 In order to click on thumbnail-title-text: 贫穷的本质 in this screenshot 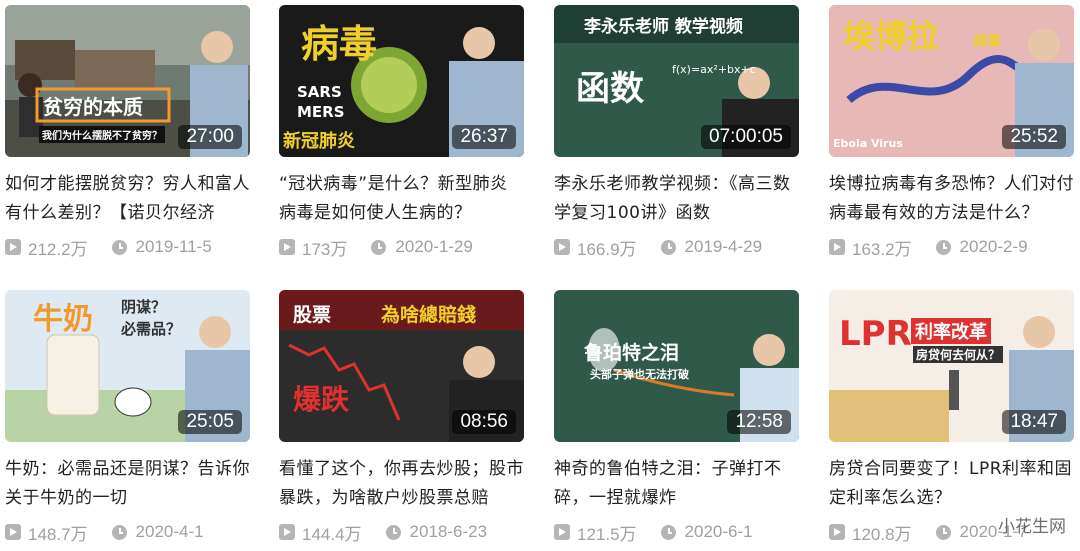, I will do `click(93, 107)`.